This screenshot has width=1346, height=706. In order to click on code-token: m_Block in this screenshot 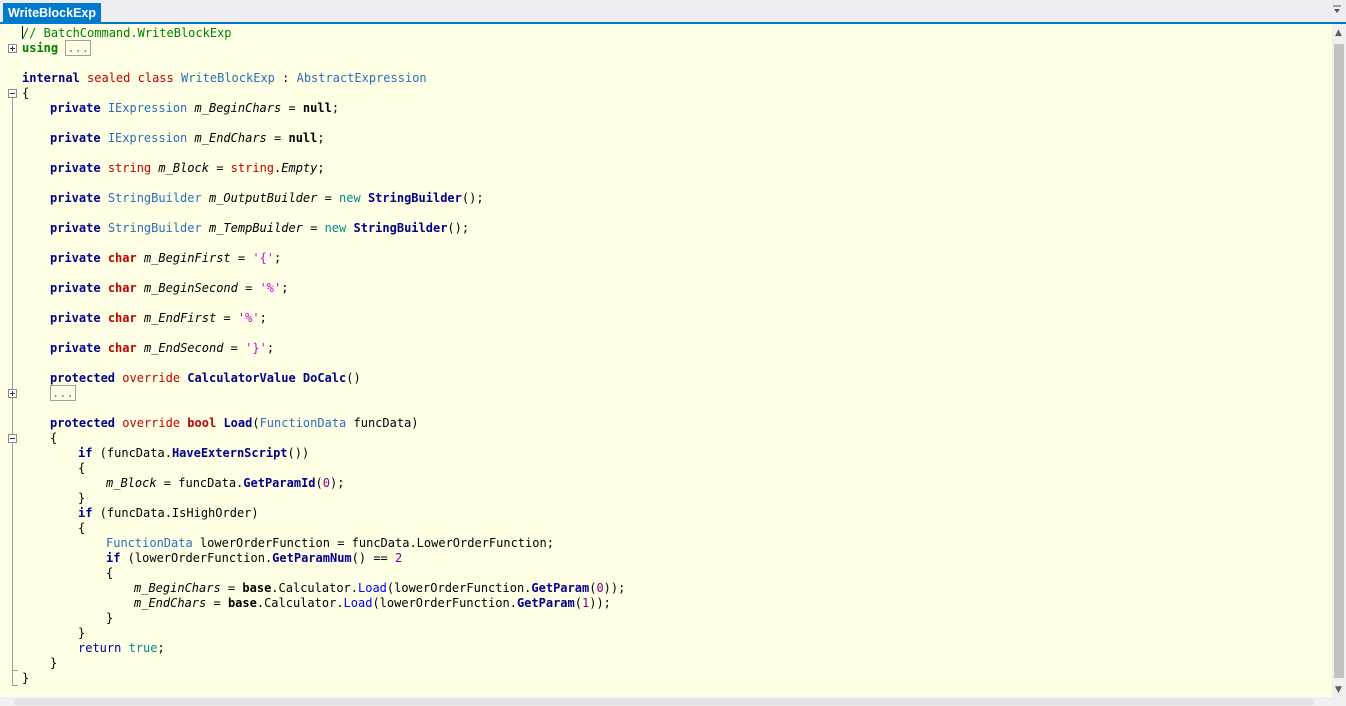, I will do `click(183, 168)`.